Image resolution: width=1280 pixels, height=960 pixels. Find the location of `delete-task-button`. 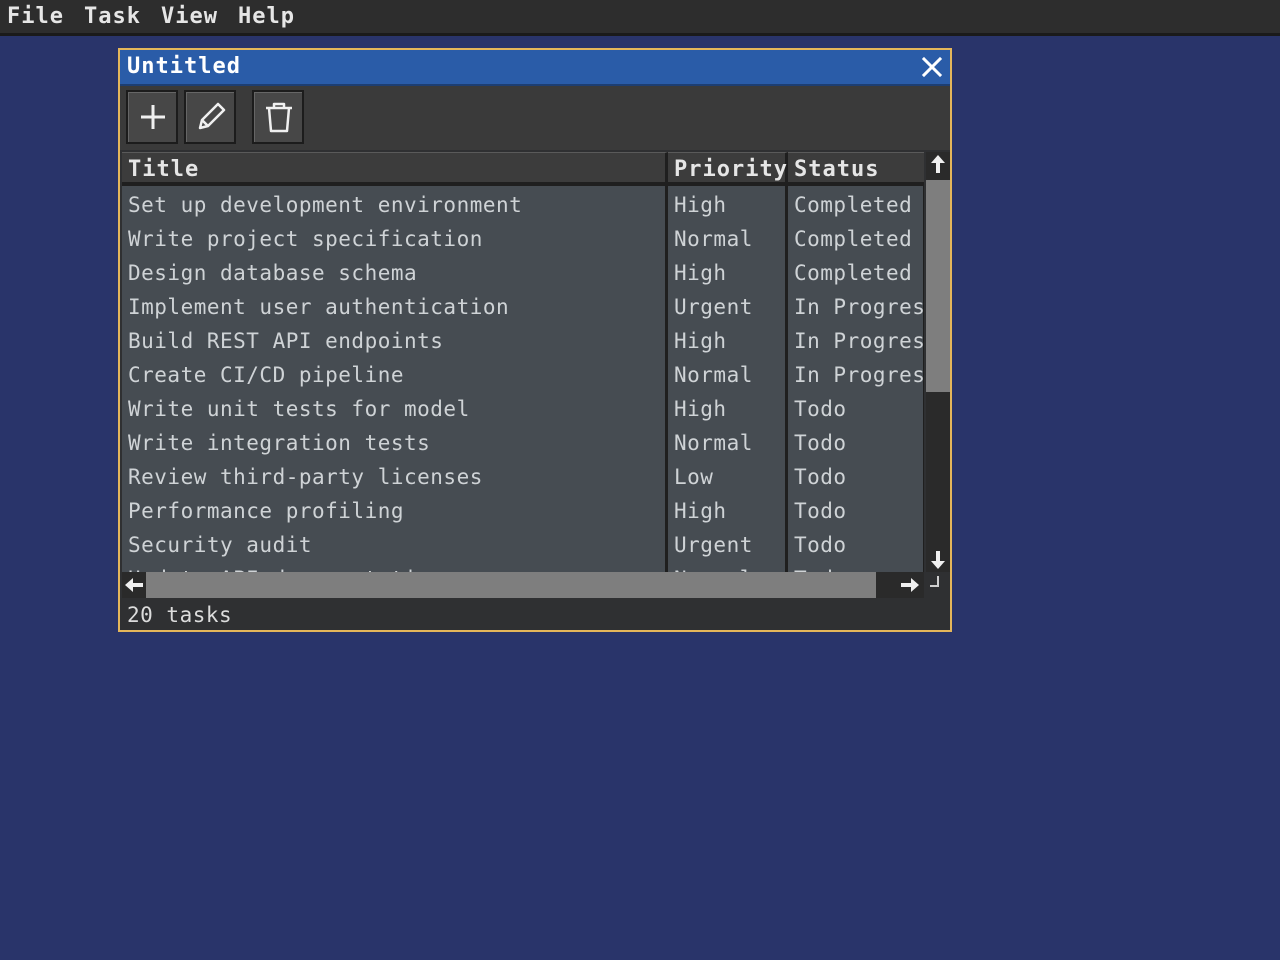

delete-task-button is located at coordinates (278, 117).